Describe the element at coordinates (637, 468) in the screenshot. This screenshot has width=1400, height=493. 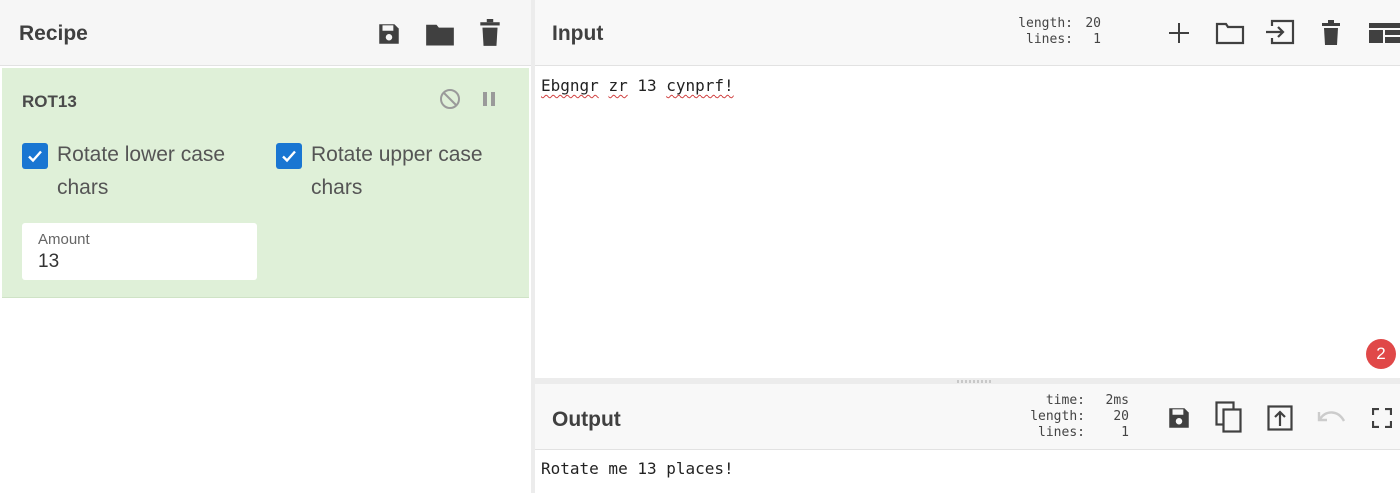
I see `output-text-area: Rotate me 13 places!` at that location.